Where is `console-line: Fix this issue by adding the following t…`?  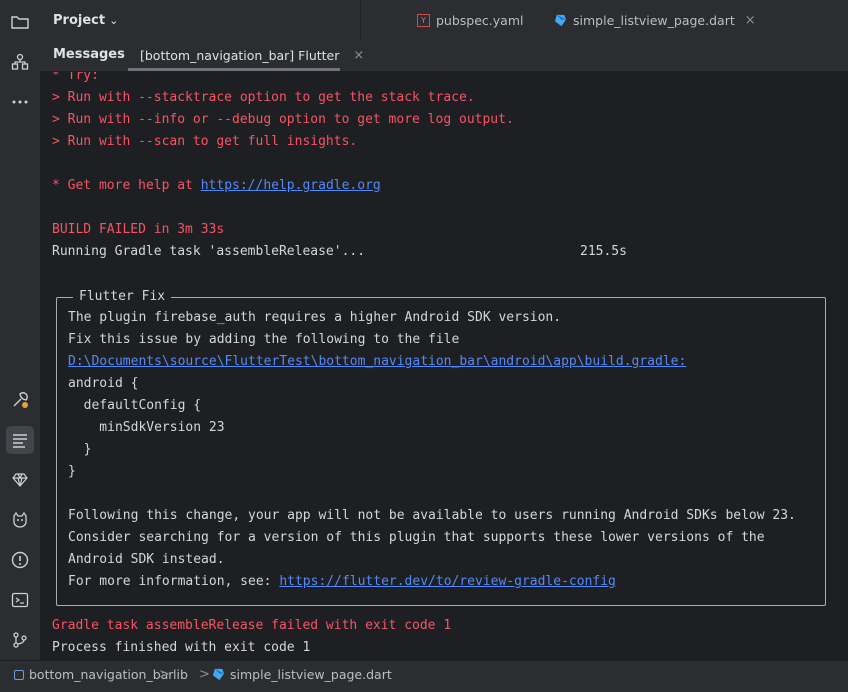
console-line: Fix this issue by adding the following t… is located at coordinates (264, 339).